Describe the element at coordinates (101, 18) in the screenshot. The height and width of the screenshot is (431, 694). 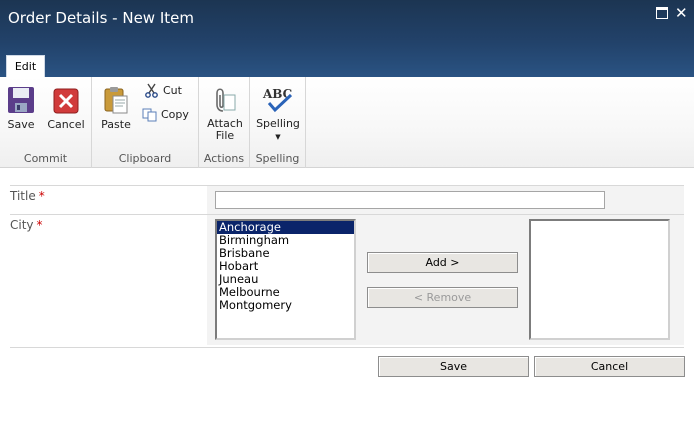
I see `window-title: Order Details - New Item` at that location.